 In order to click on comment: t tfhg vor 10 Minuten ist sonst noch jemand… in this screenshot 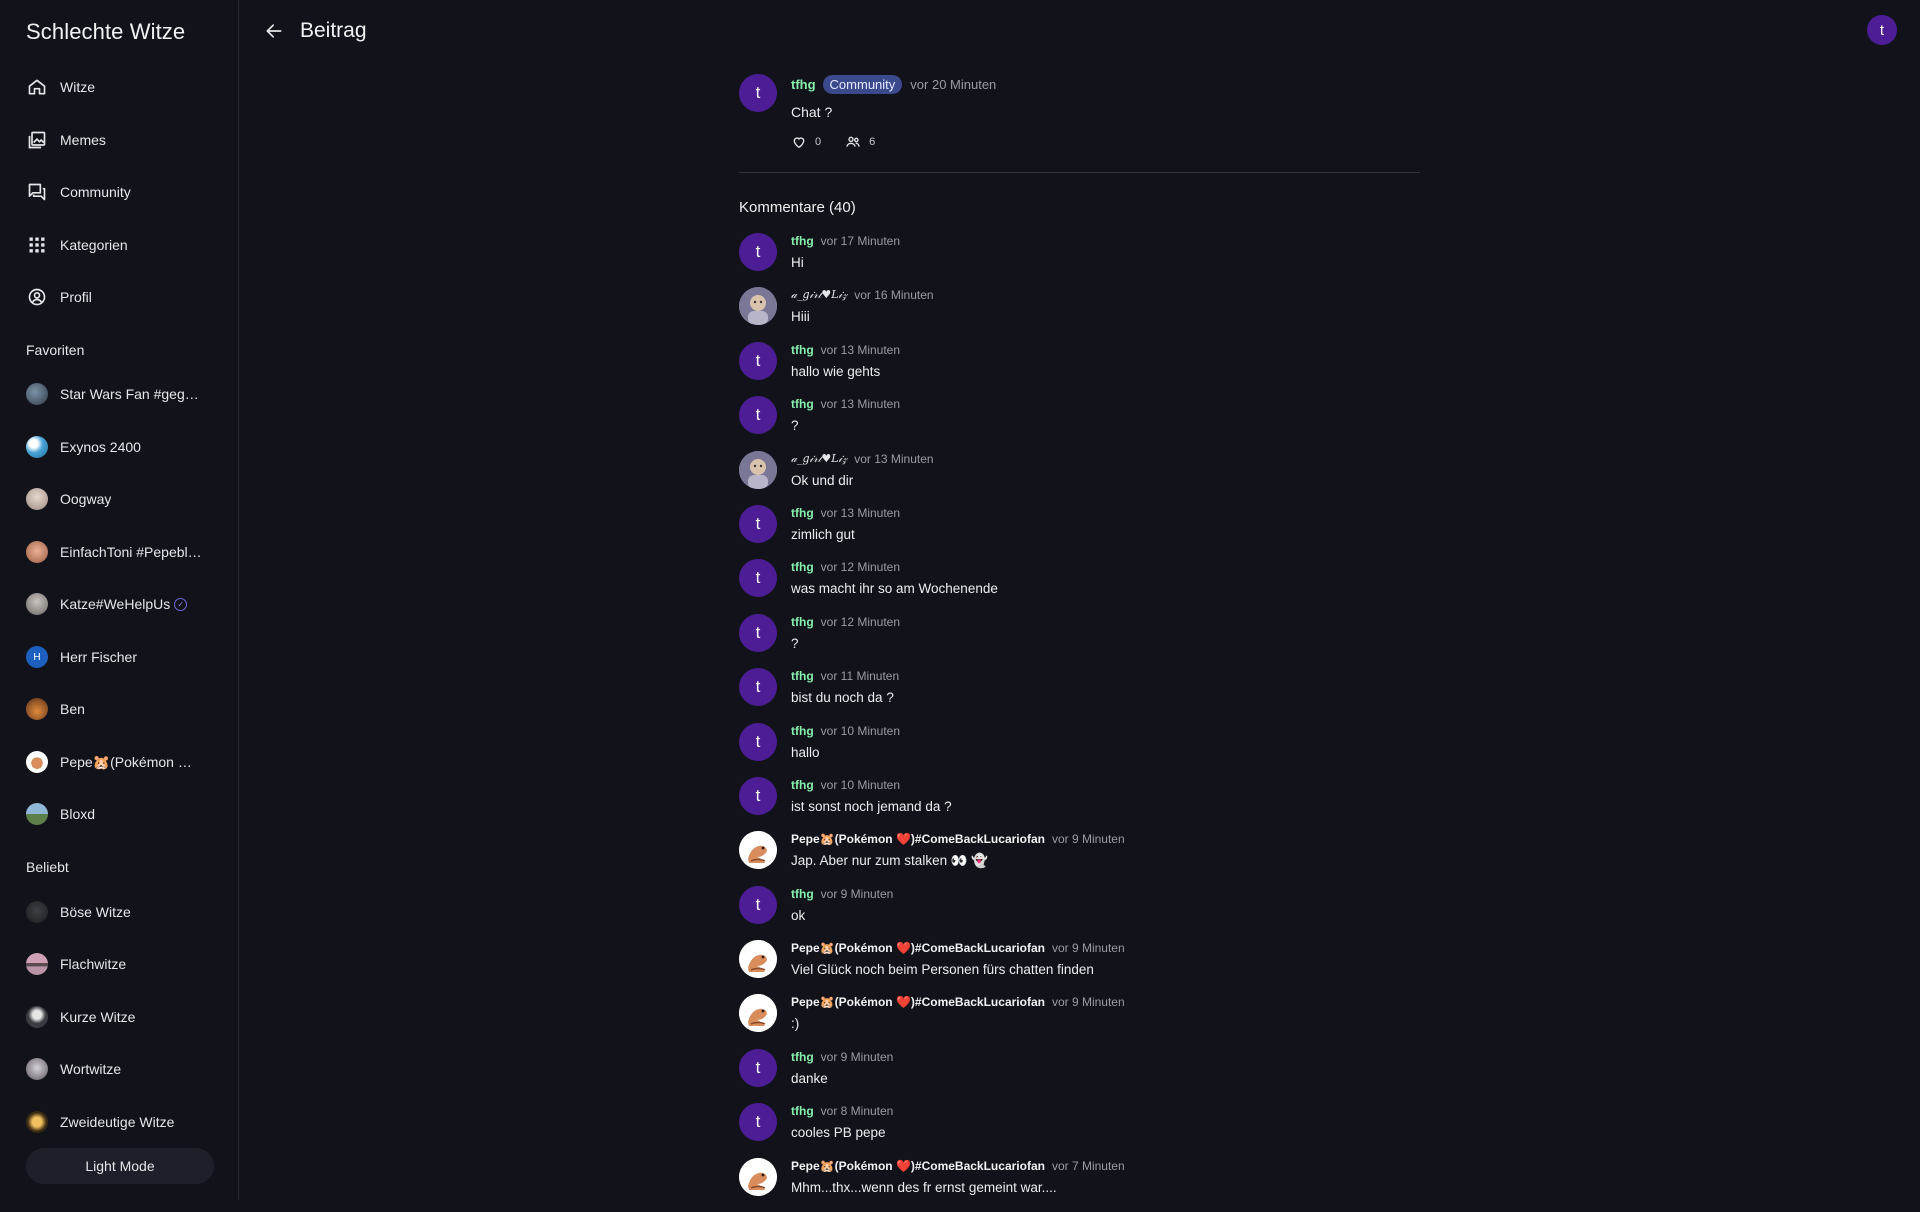, I will do `click(1079, 803)`.